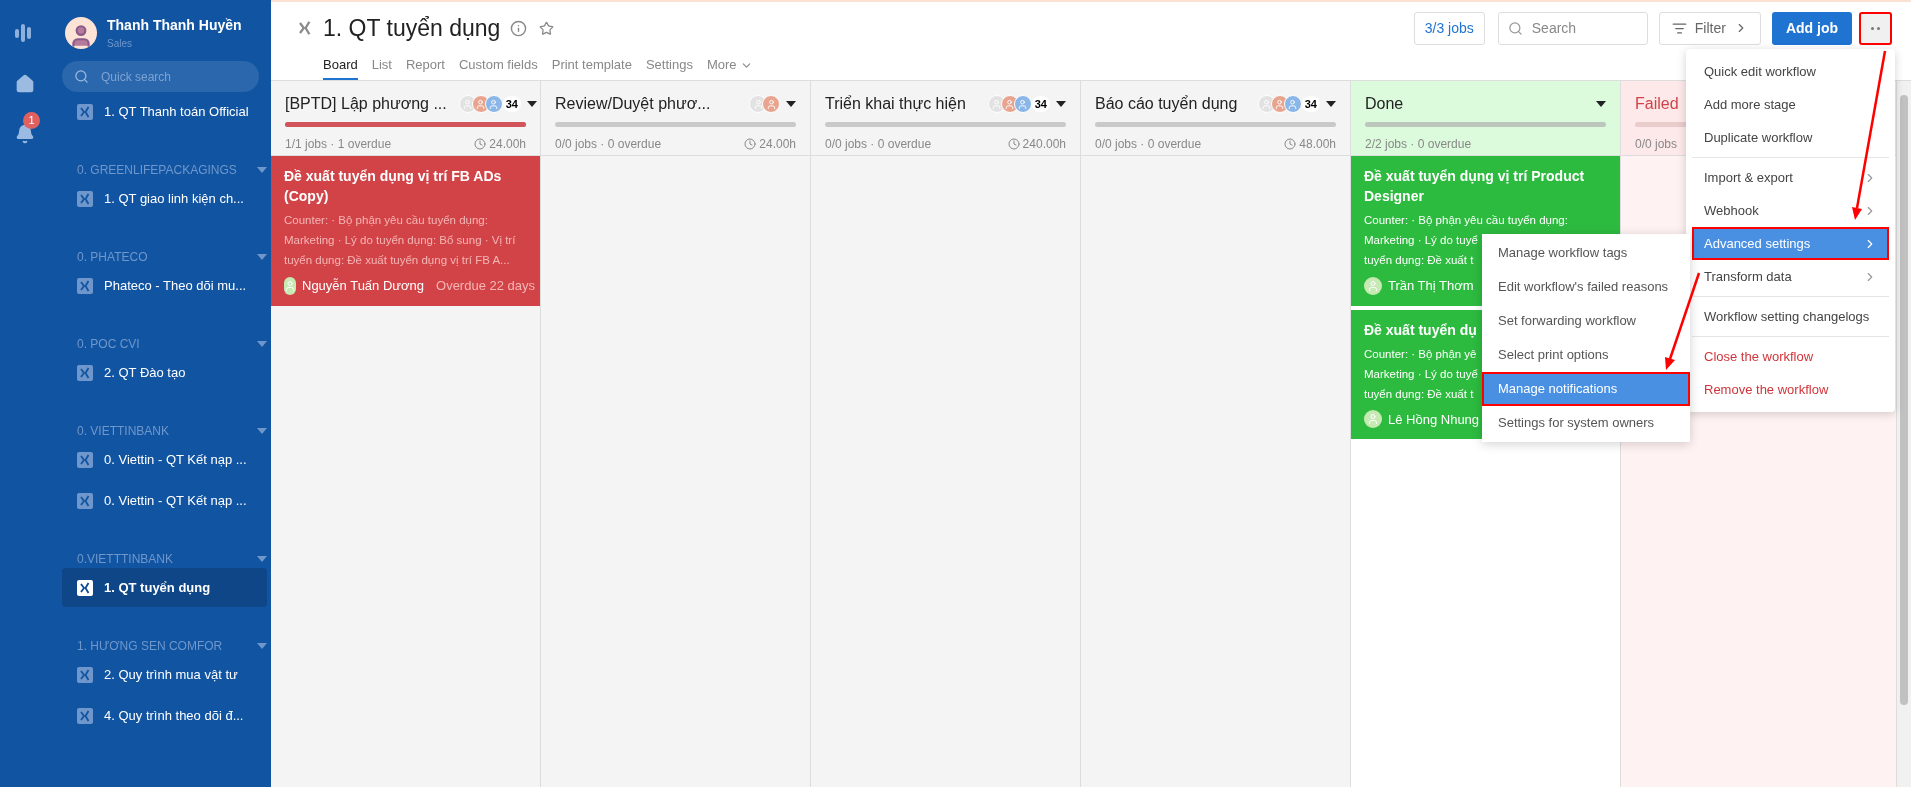 Image resolution: width=1911 pixels, height=787 pixels. Describe the element at coordinates (486, 286) in the screenshot. I see `due-status: Overdue 22 days` at that location.